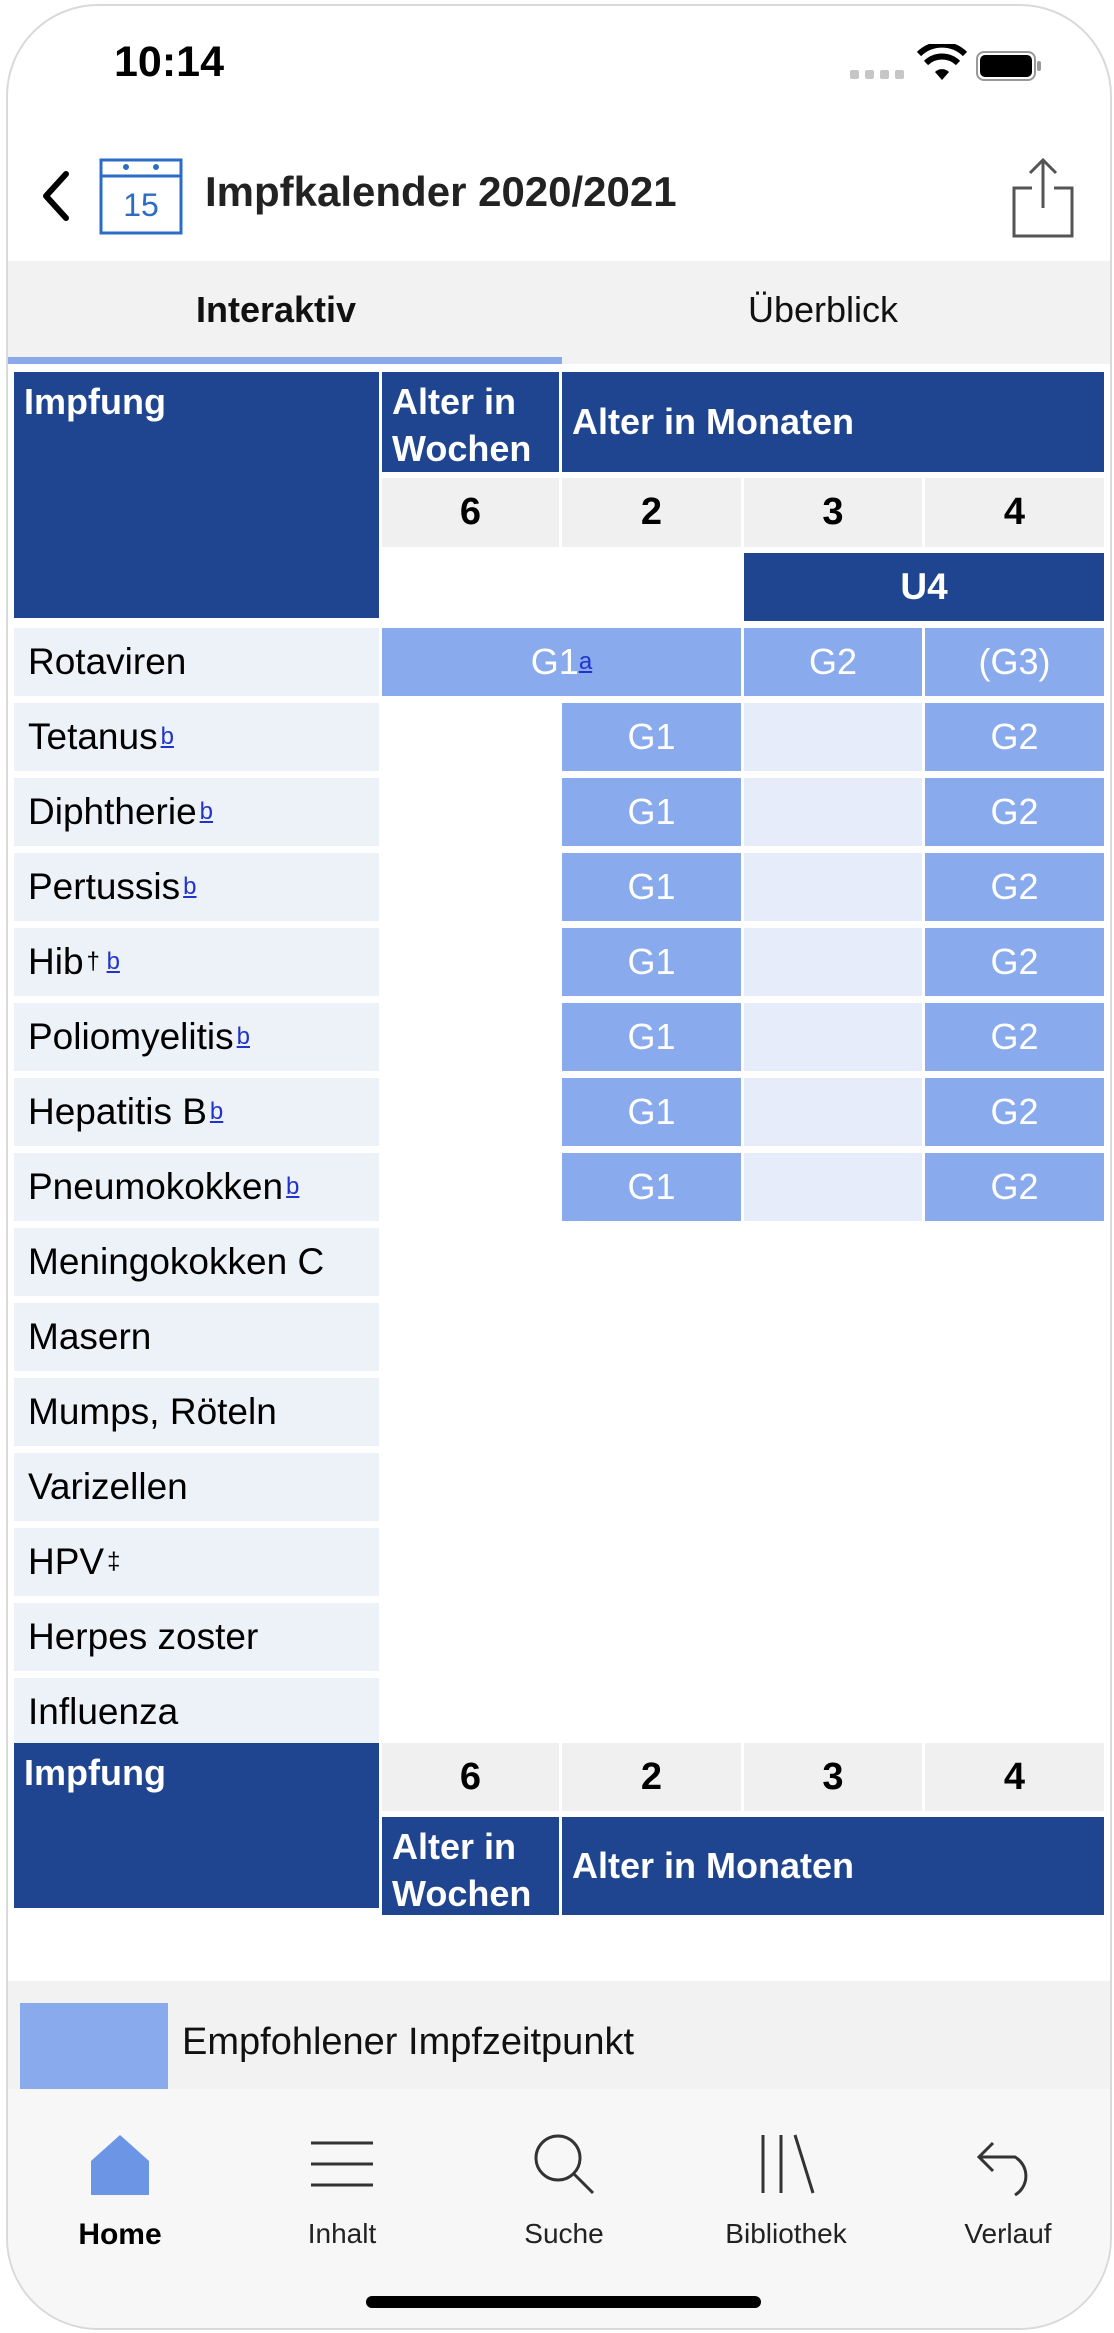 The width and height of the screenshot is (1114, 2333). What do you see at coordinates (196, 1637) in the screenshot?
I see `row-label-vaccine: Herpes zoster` at bounding box center [196, 1637].